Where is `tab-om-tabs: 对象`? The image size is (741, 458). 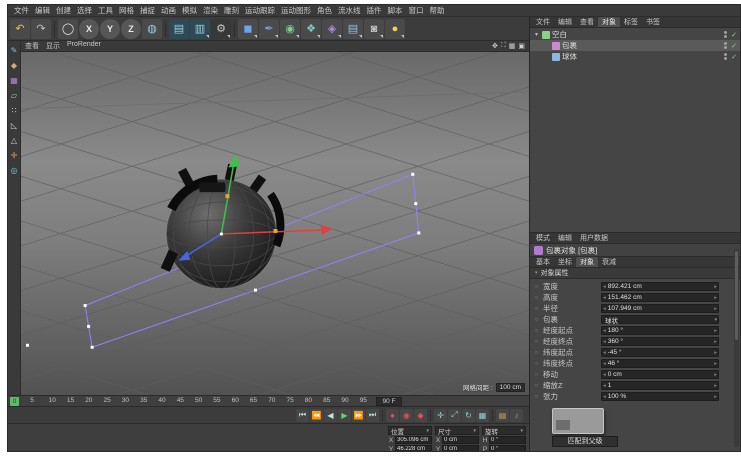
tab-om-tabs: 对象 is located at coordinates (609, 22).